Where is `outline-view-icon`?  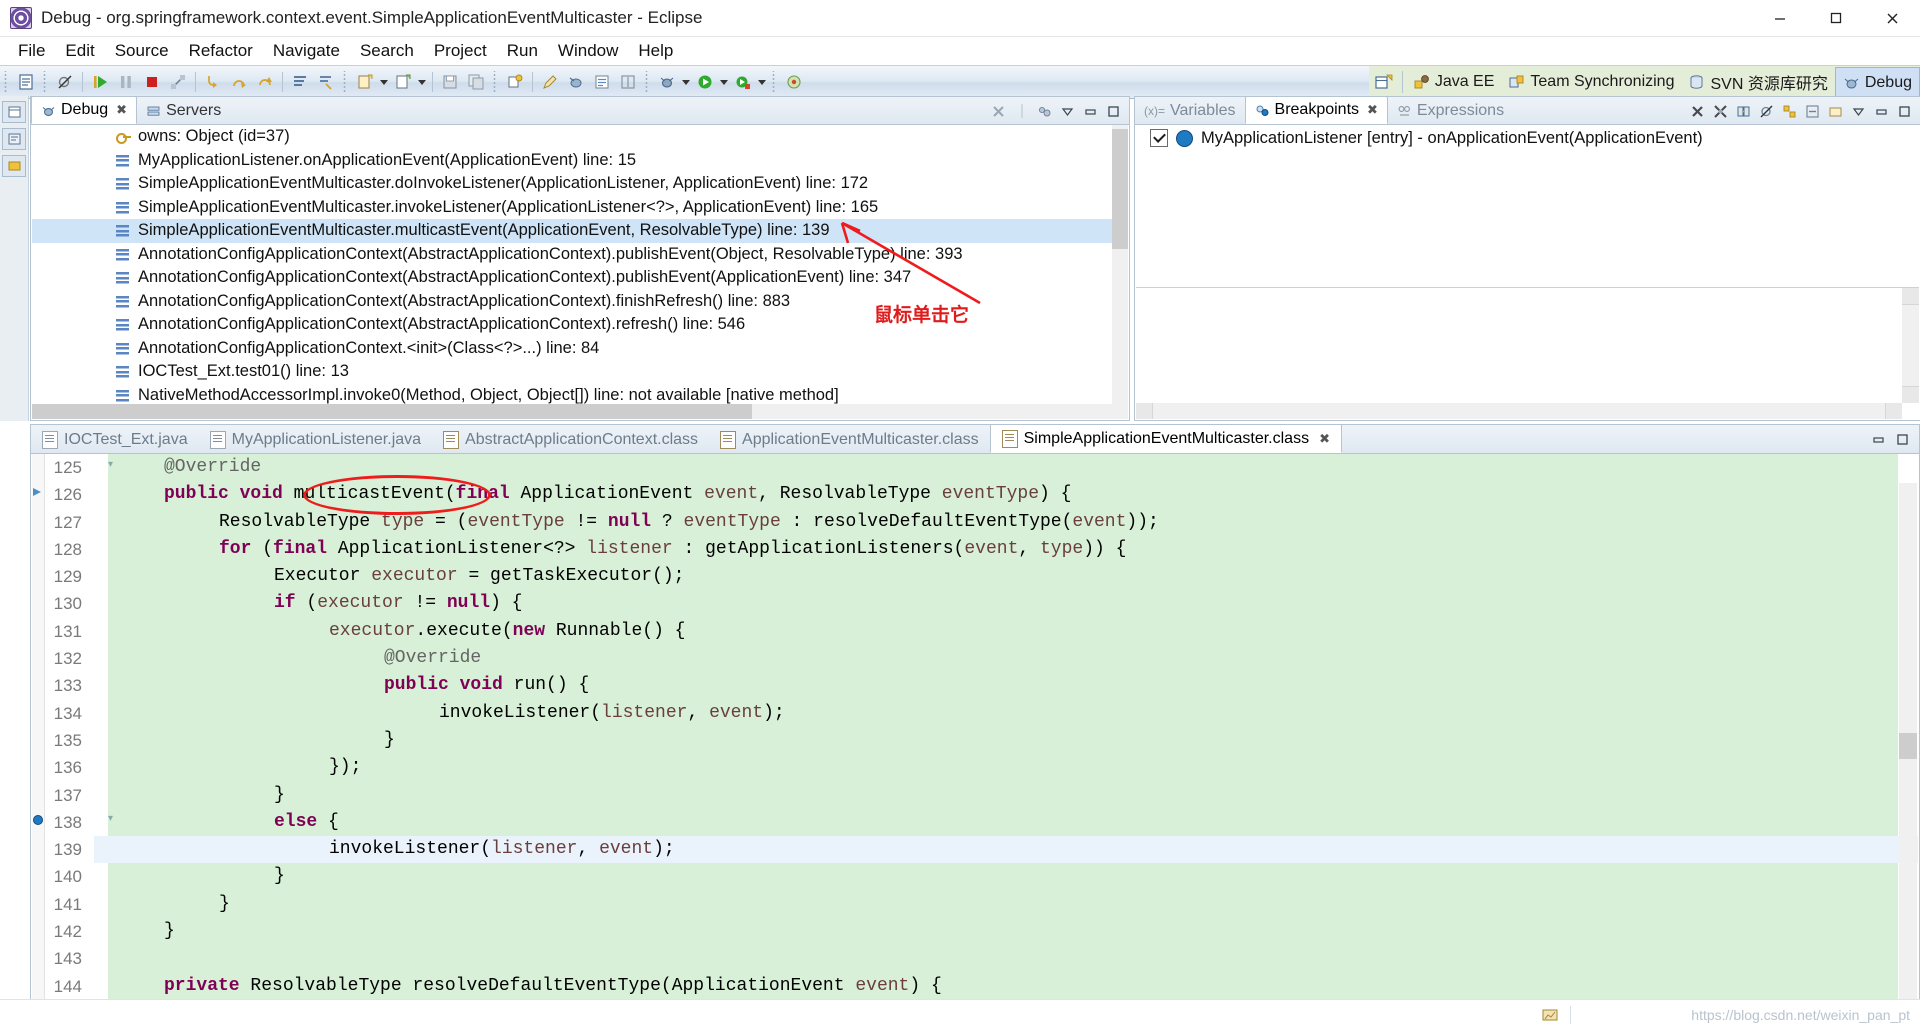
outline-view-icon is located at coordinates (14, 139).